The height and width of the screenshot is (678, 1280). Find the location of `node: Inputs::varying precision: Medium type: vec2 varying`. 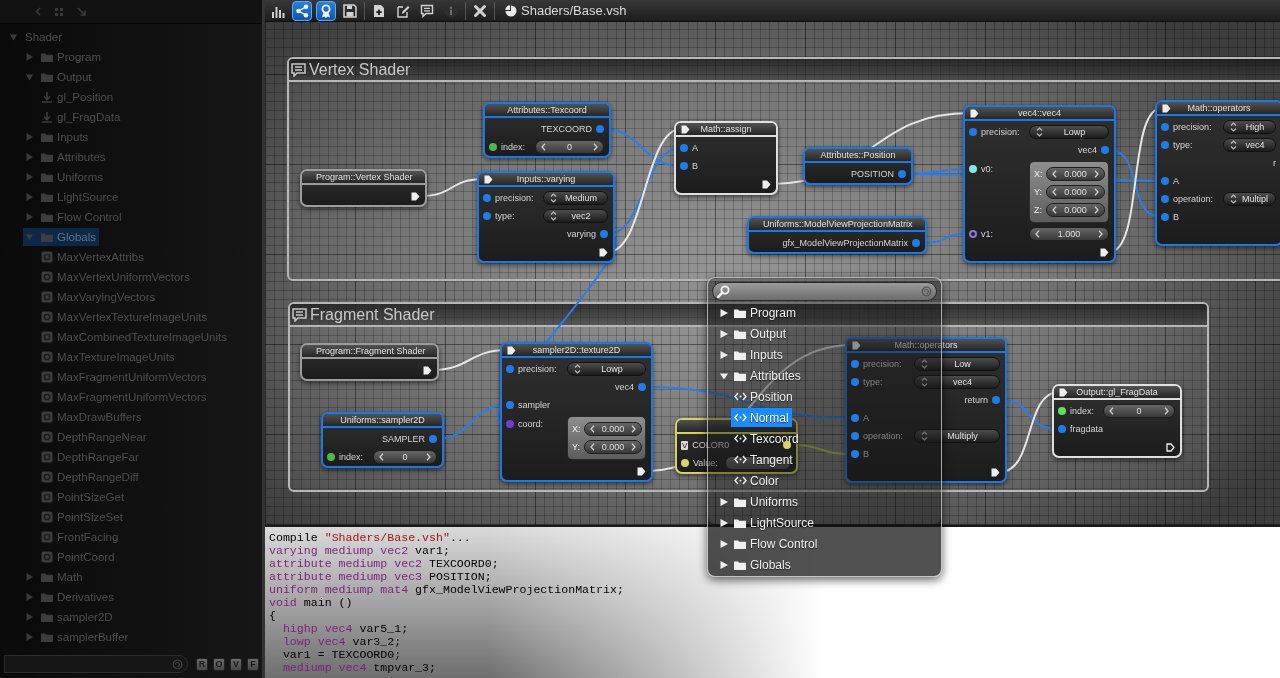

node: Inputs::varying precision: Medium type: vec2 varying is located at coordinates (546, 217).